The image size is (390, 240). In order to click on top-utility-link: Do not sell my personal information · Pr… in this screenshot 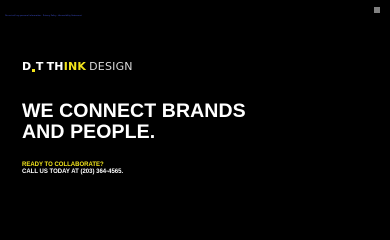, I will do `click(43, 16)`.